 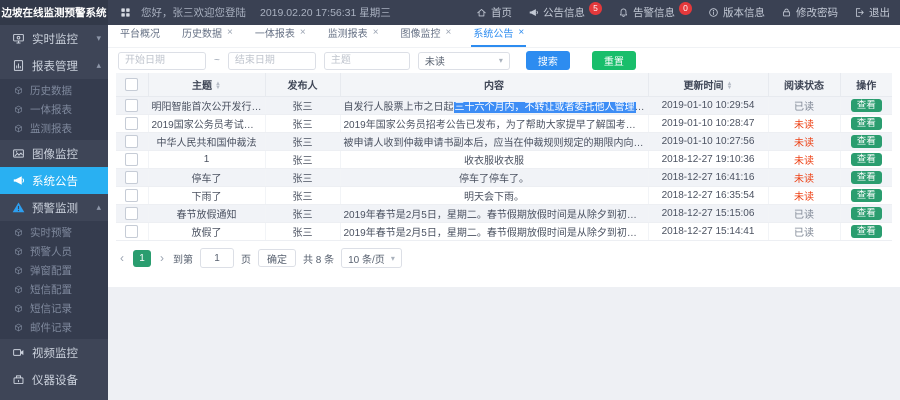 What do you see at coordinates (499, 36) in the screenshot?
I see `tab-system-announcement: 系统公告 ×` at bounding box center [499, 36].